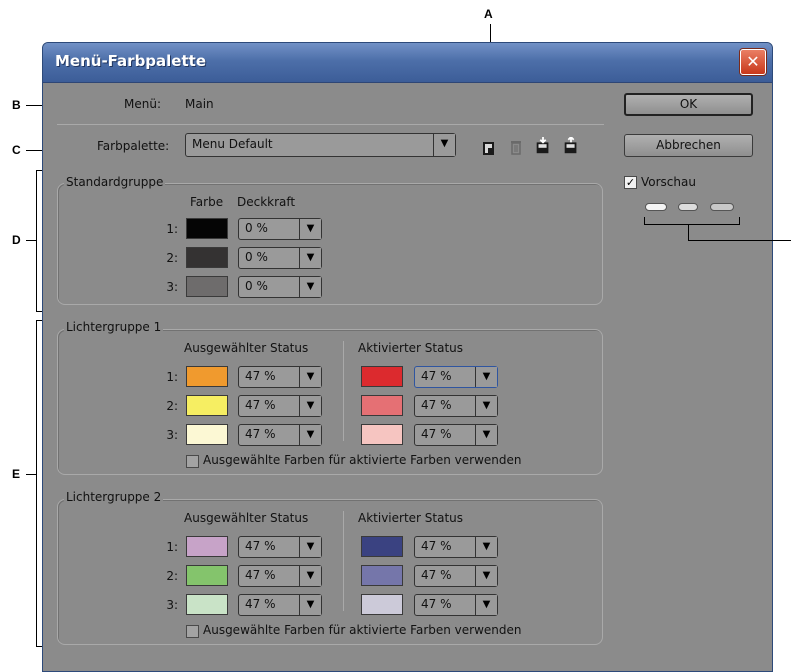  Describe the element at coordinates (172, 229) in the screenshot. I see `row-number: 1:` at that location.